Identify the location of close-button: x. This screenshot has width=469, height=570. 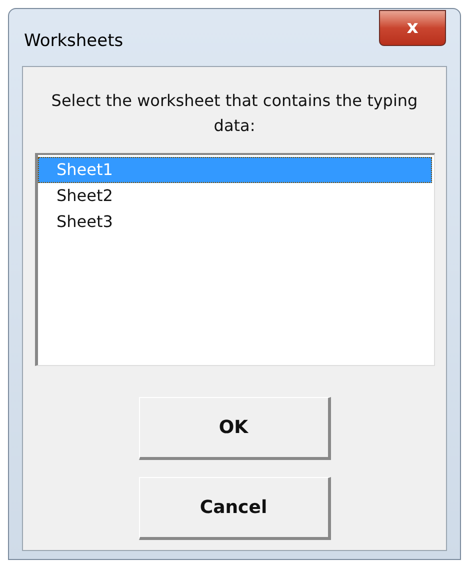
(412, 28).